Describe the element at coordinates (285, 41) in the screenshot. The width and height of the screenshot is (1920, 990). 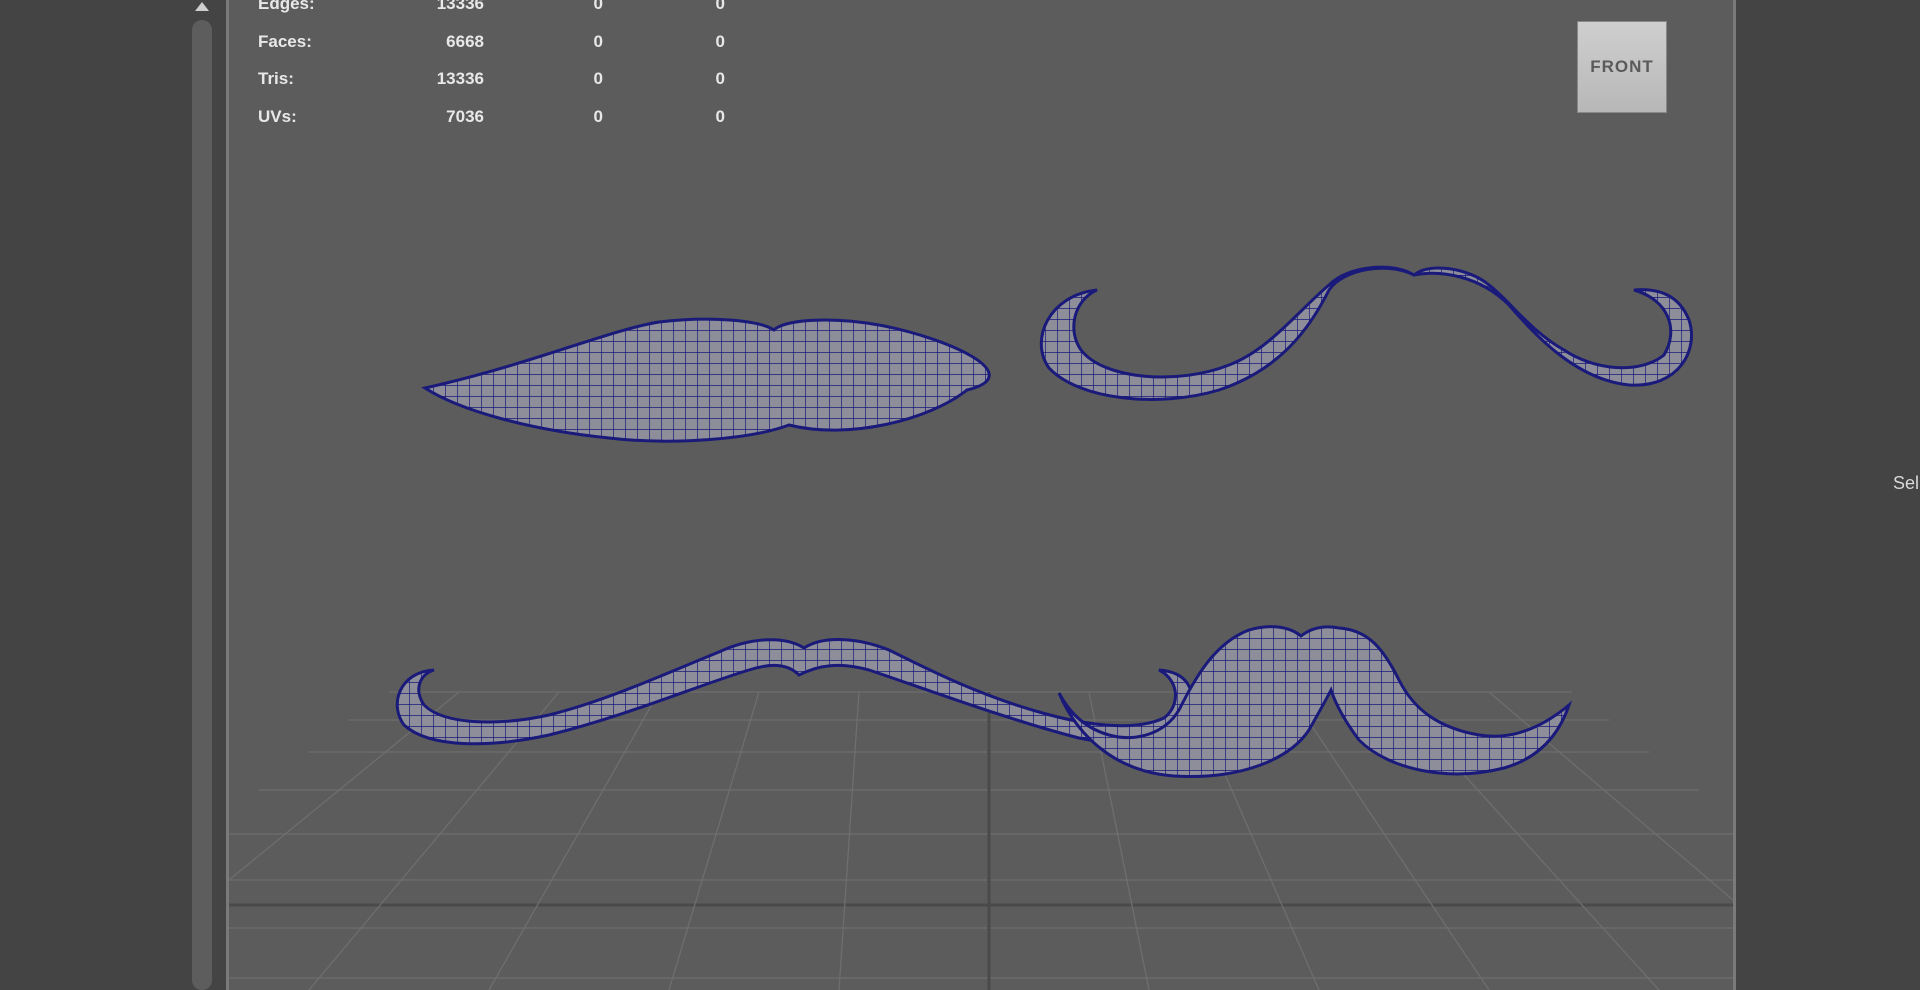
I see `hud-label: Faces:` at that location.